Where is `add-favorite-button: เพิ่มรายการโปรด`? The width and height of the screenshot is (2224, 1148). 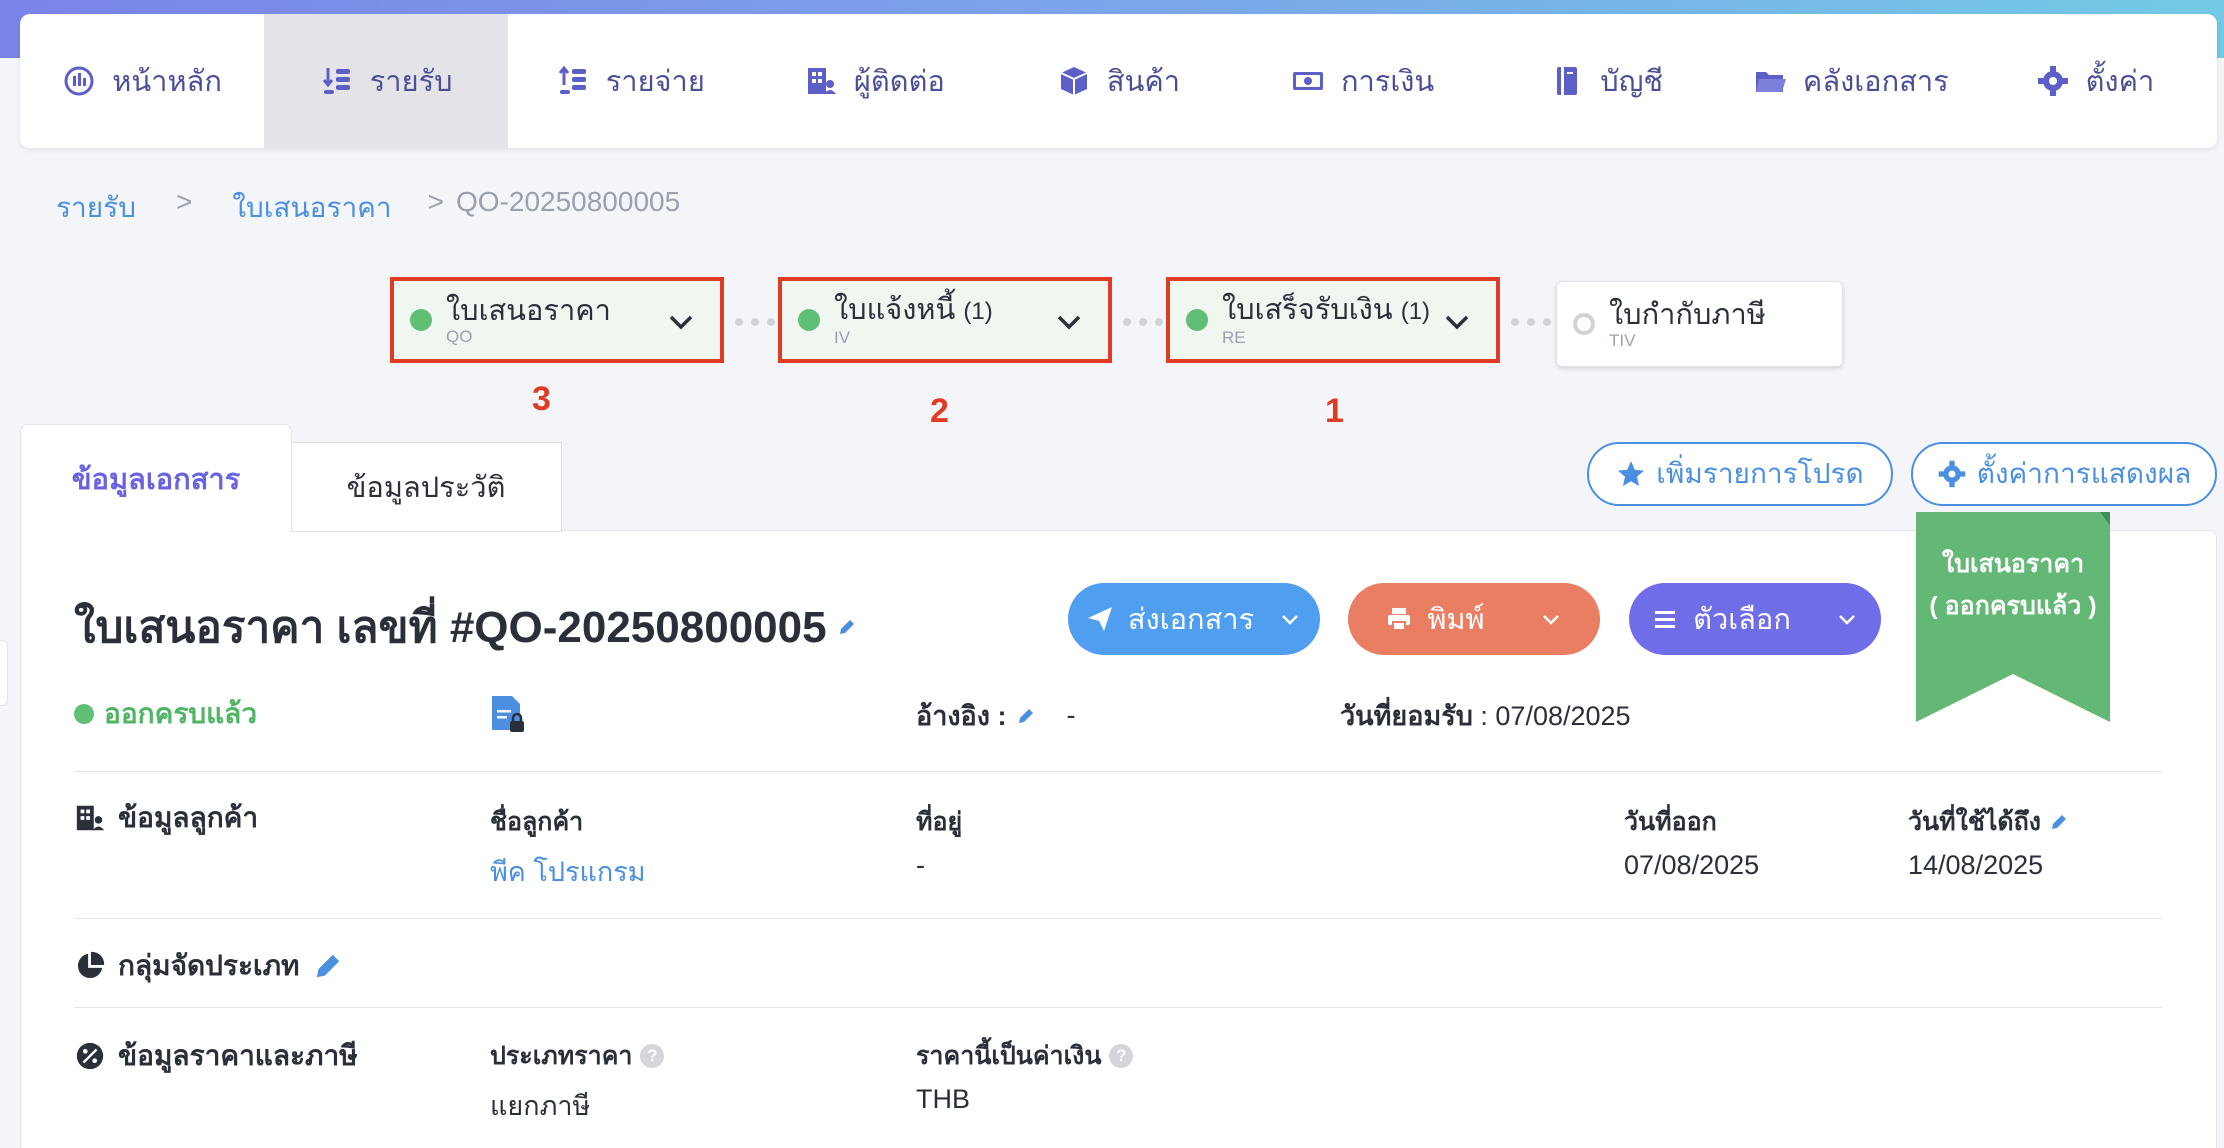
add-favorite-button: เพิ่มรายการโปรด is located at coordinates (1740, 474).